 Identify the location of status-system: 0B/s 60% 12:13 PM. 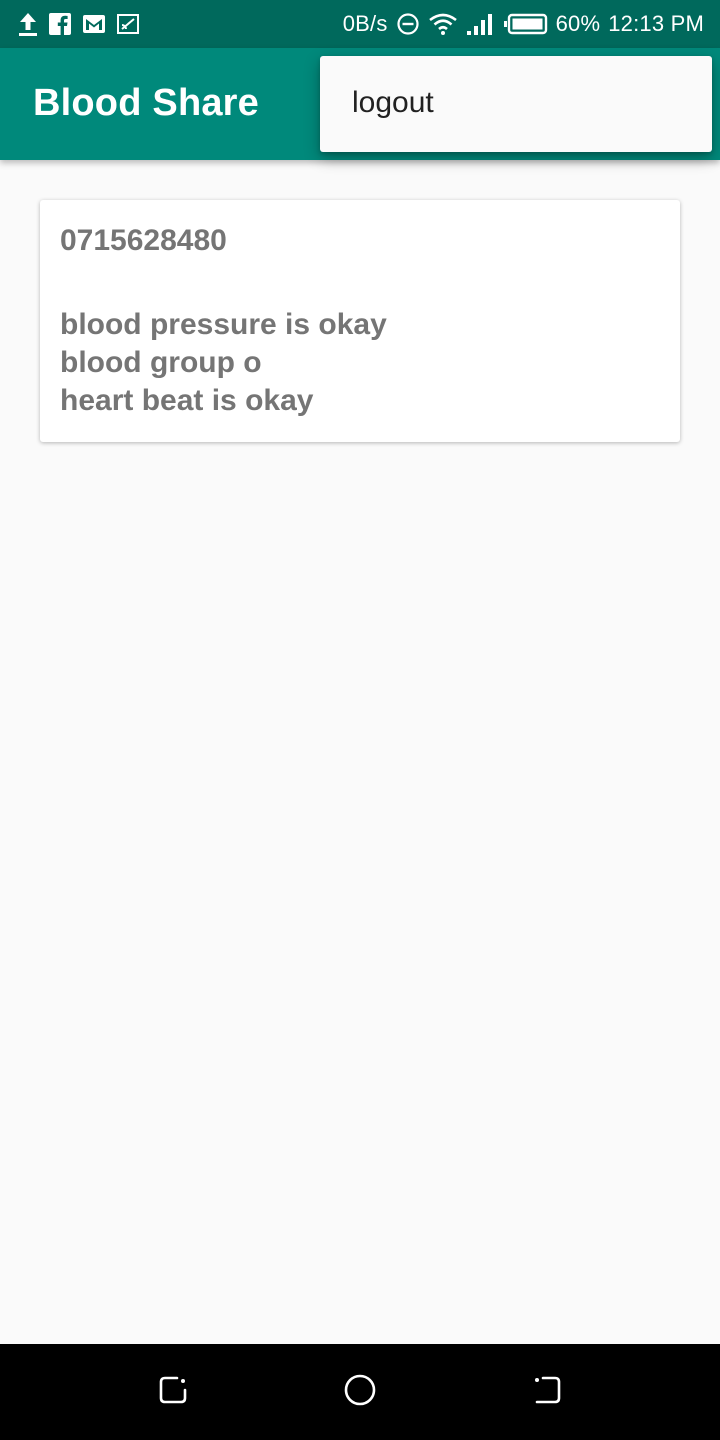
(523, 24).